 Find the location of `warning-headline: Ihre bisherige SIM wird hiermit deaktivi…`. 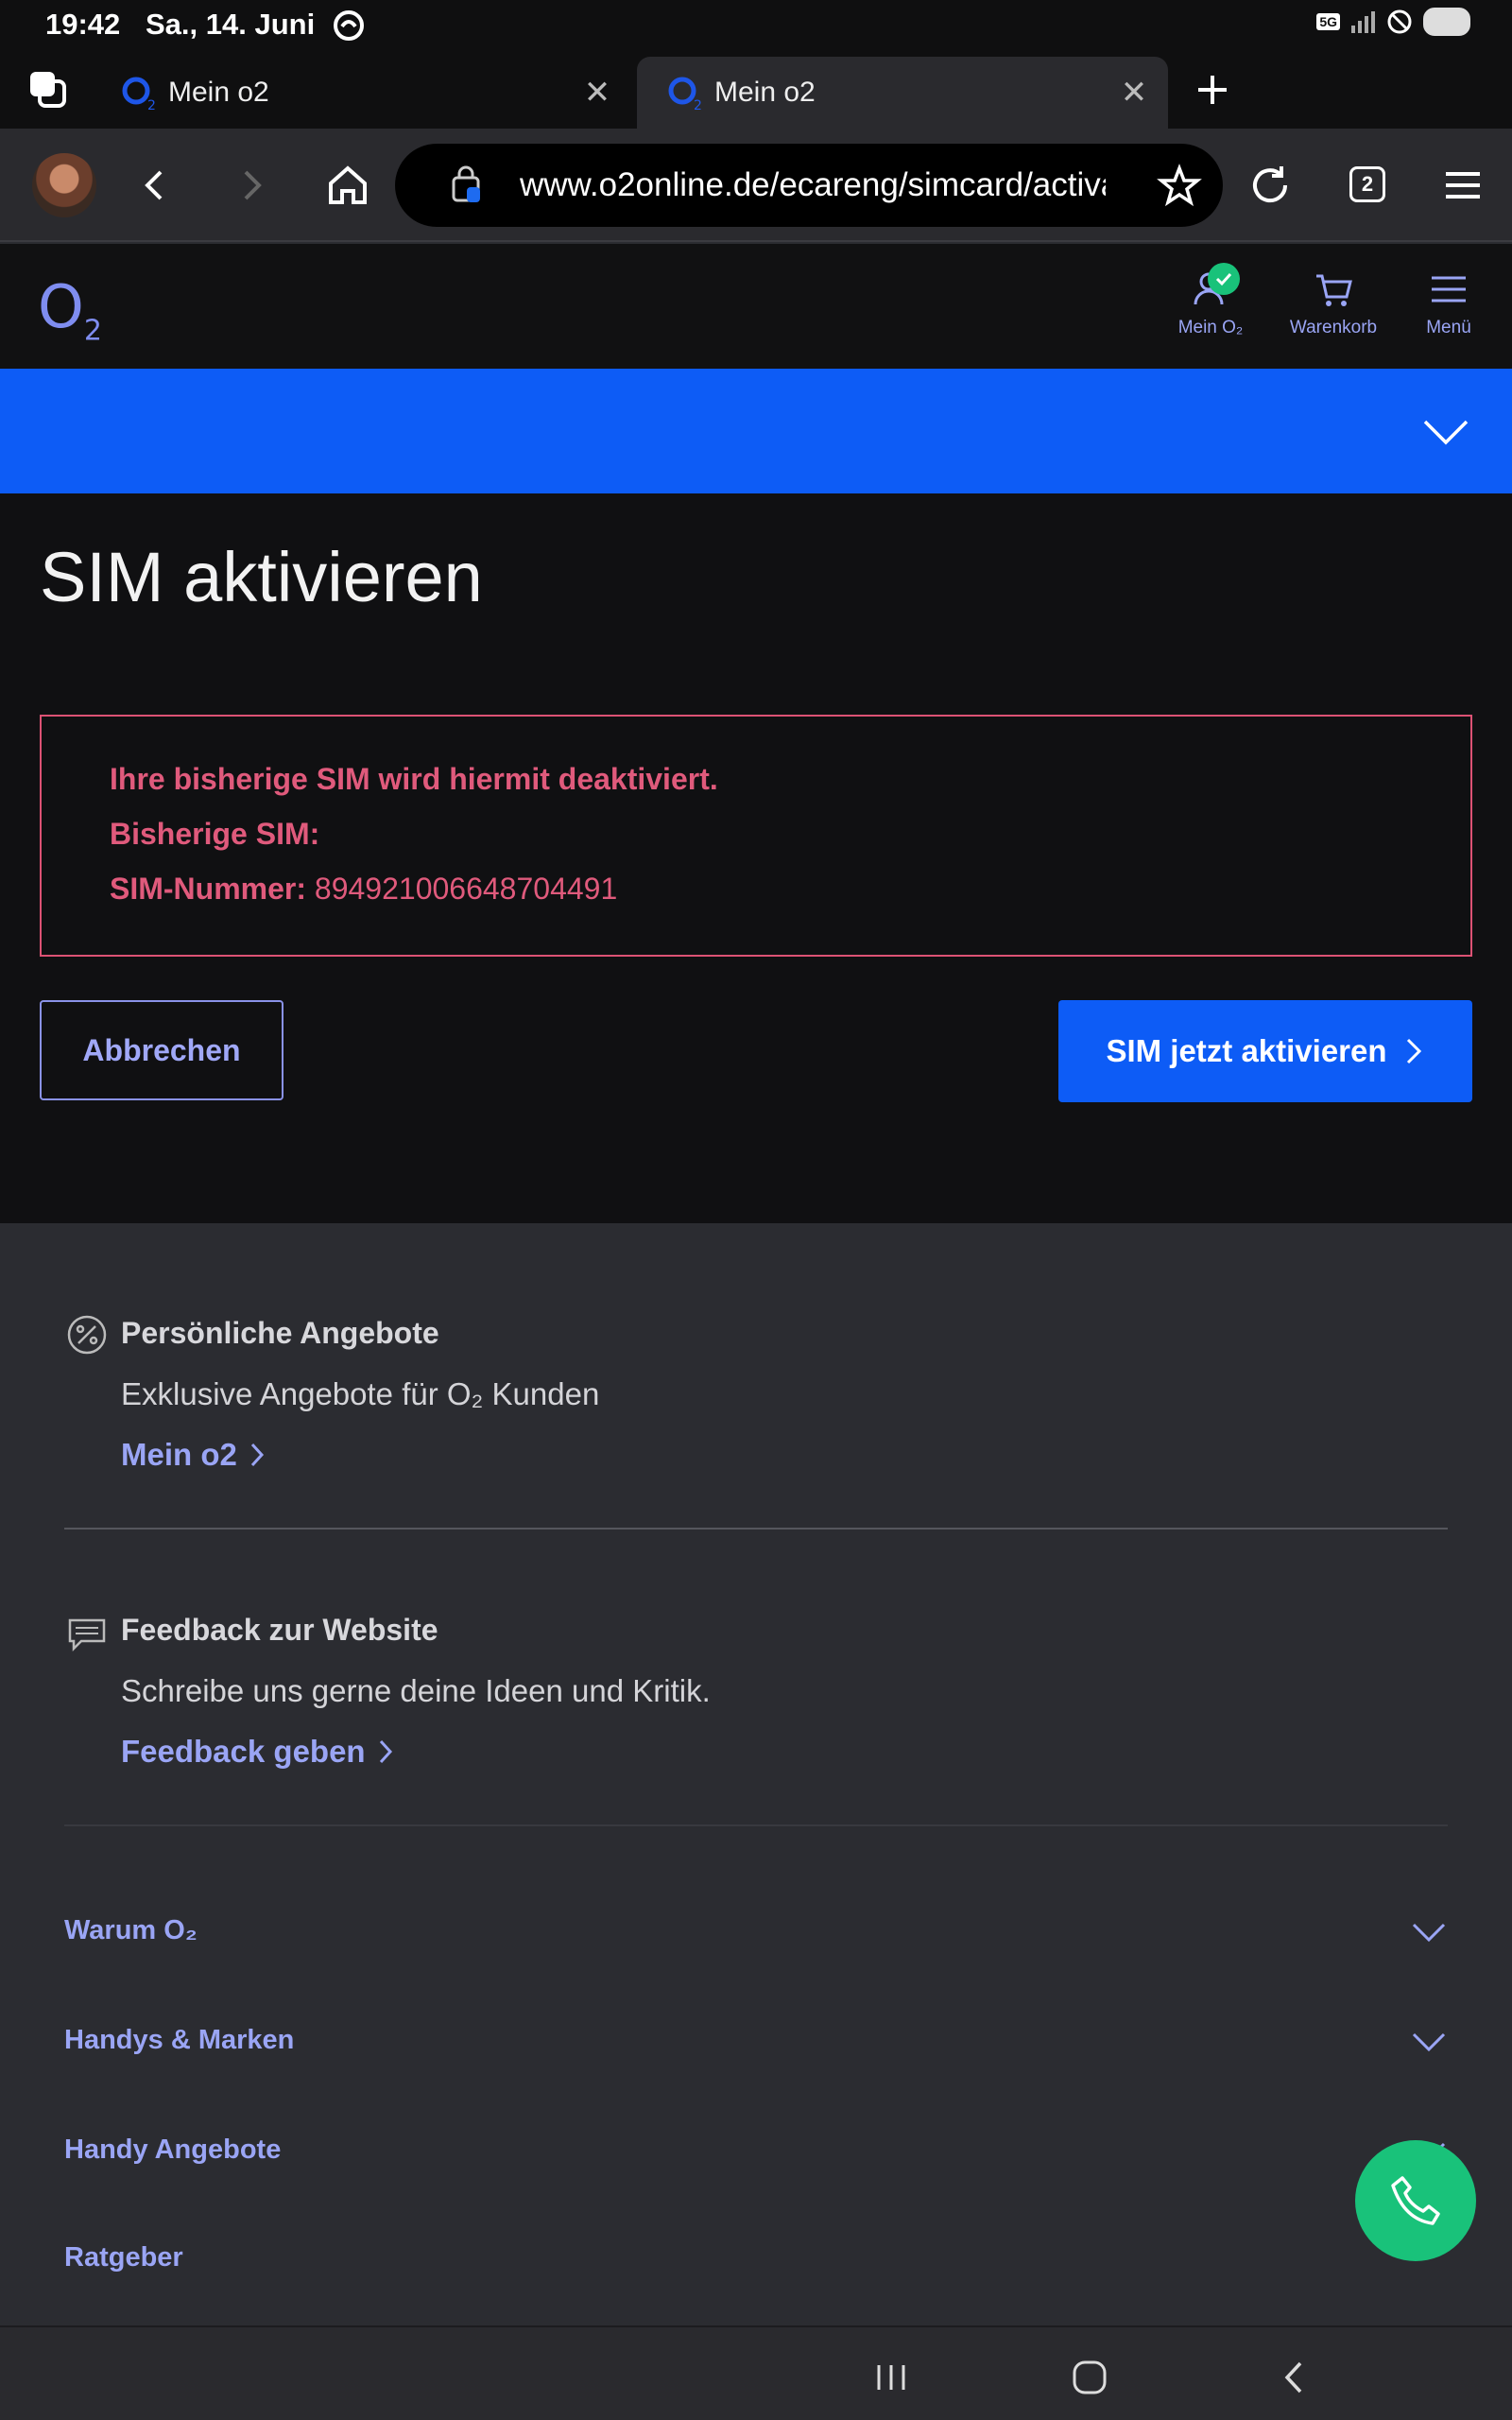

warning-headline: Ihre bisherige SIM wird hiermit deaktivi… is located at coordinates (414, 779).